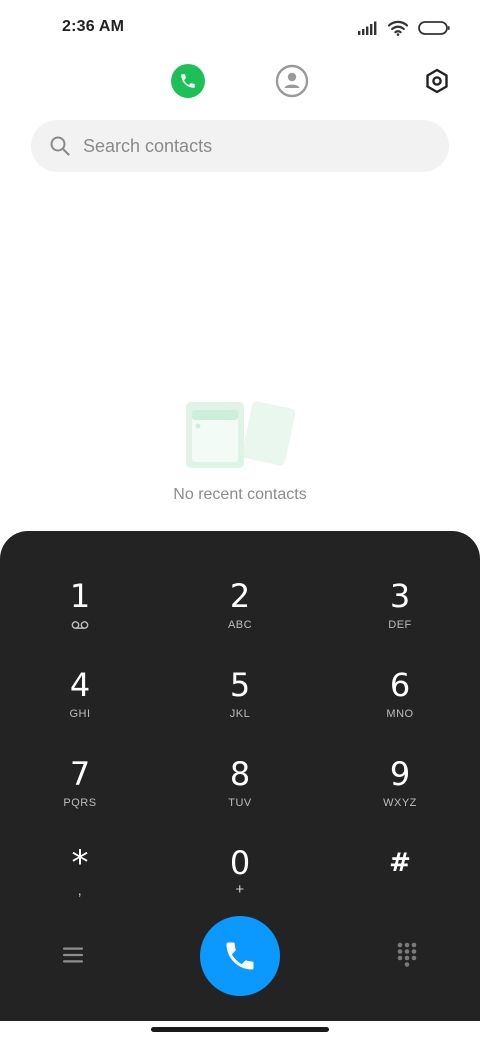  What do you see at coordinates (400, 625) in the screenshot?
I see `key-letters: DEF` at bounding box center [400, 625].